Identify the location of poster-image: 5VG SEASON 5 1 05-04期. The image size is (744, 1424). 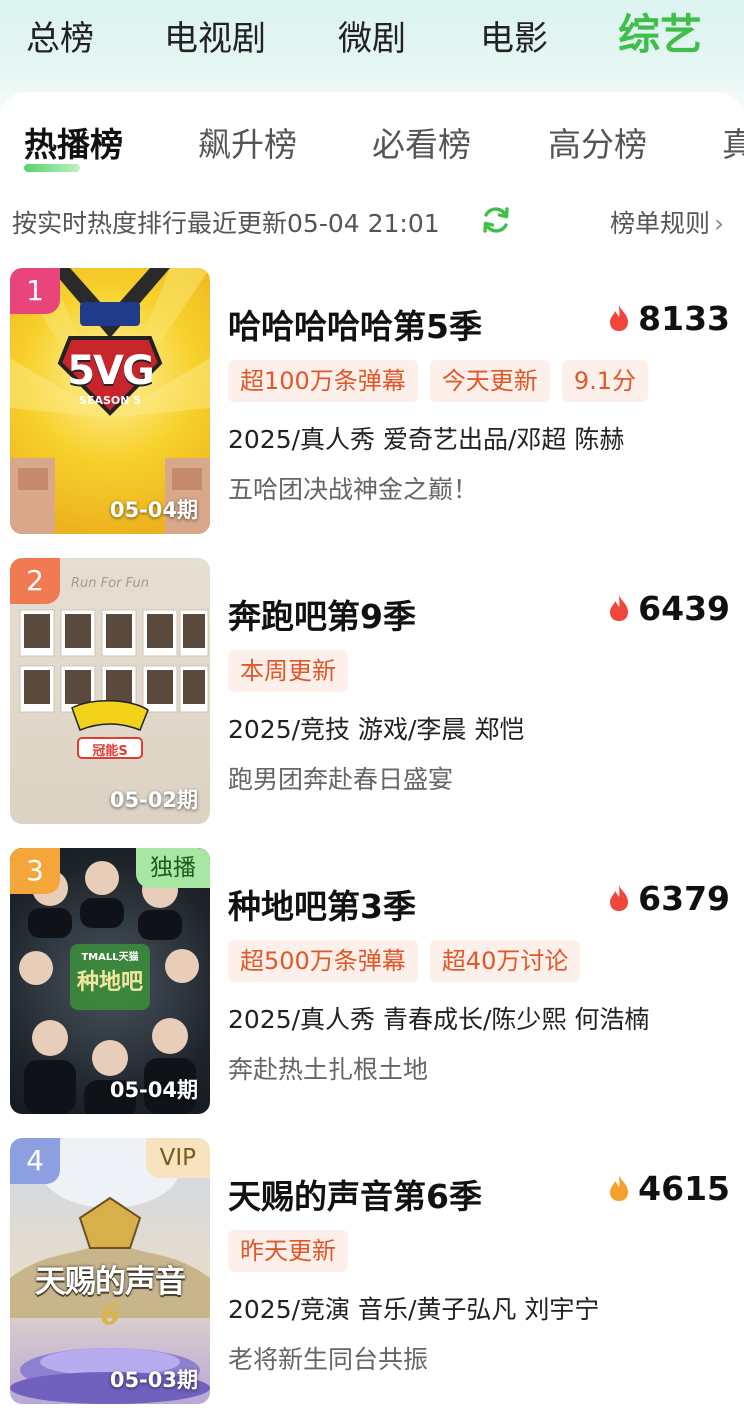
(110, 401).